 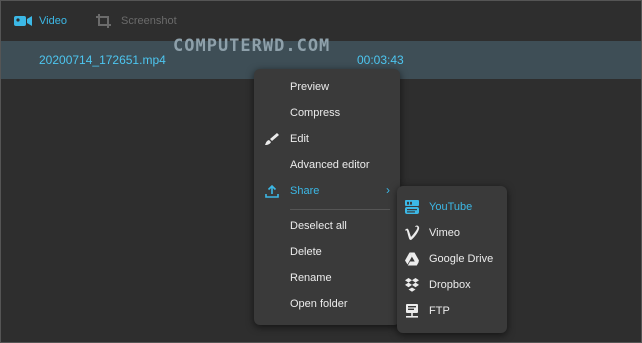 I want to click on share-item-dropbox: Dropbox, so click(x=452, y=285).